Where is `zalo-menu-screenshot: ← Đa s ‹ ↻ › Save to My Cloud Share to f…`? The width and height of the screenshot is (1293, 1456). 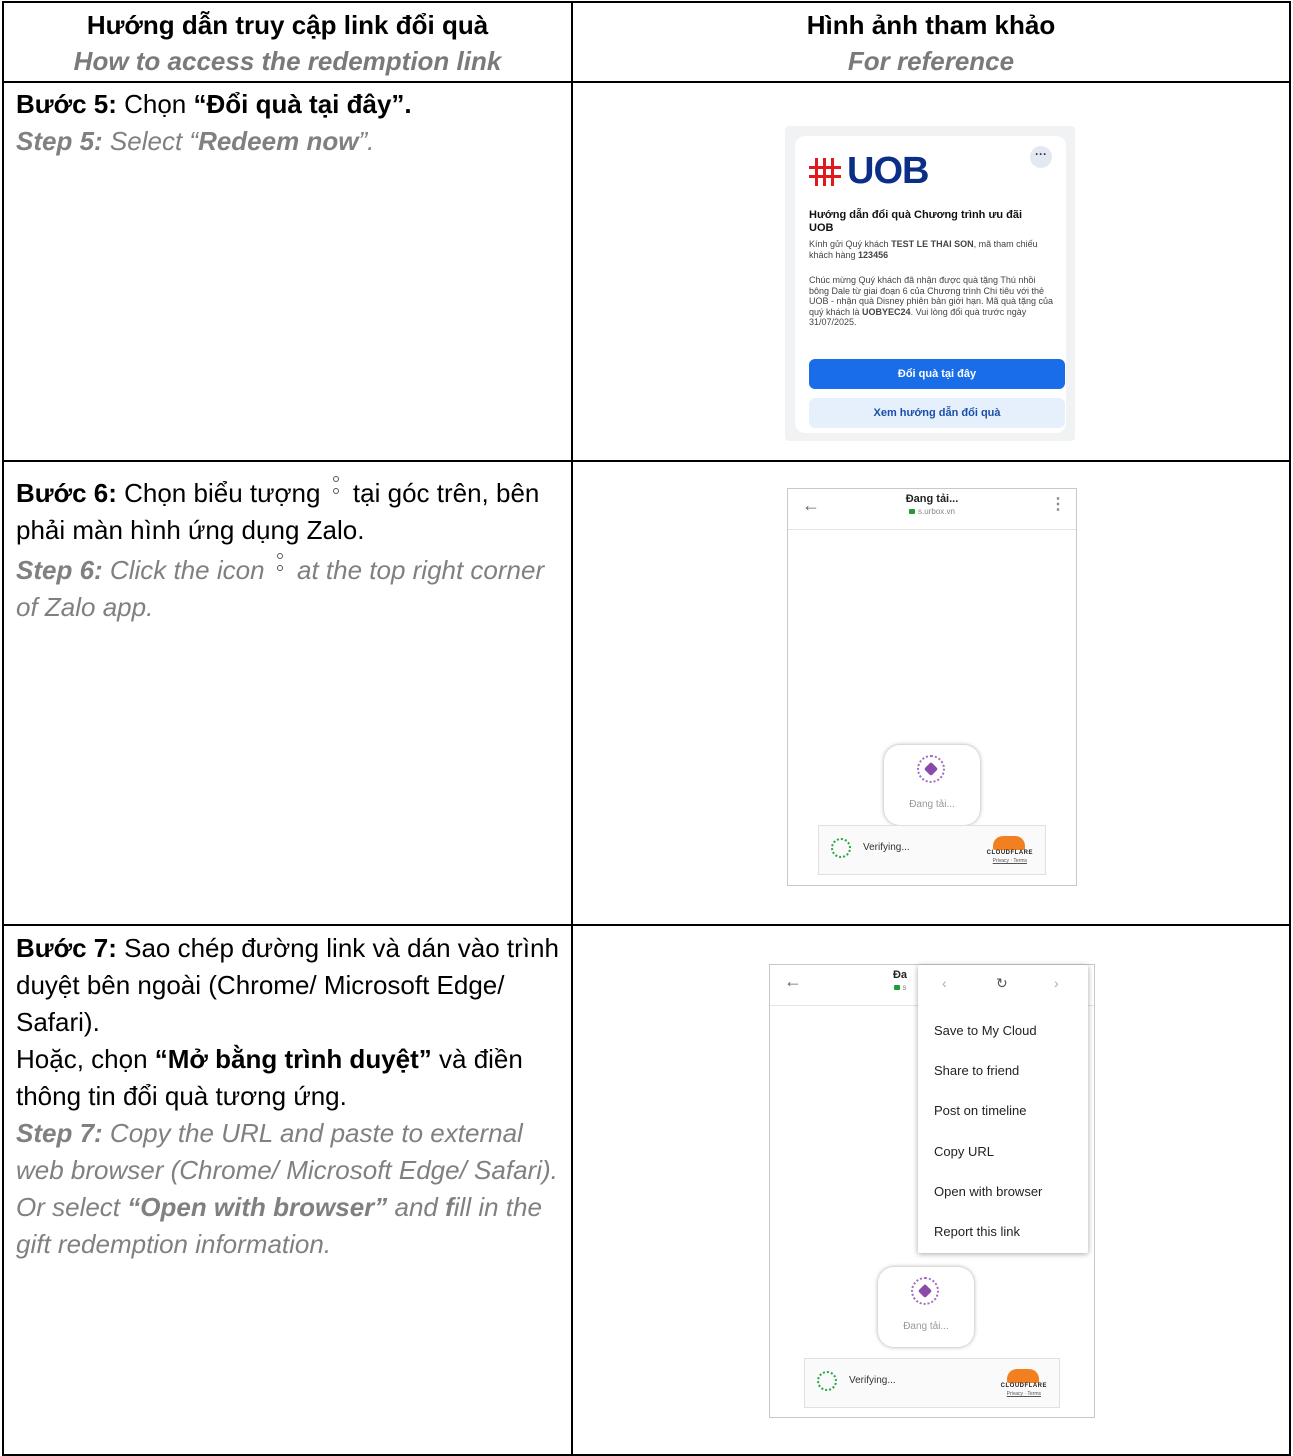 zalo-menu-screenshot: ← Đa s ‹ ↻ › Save to My Cloud Share to f… is located at coordinates (932, 1191).